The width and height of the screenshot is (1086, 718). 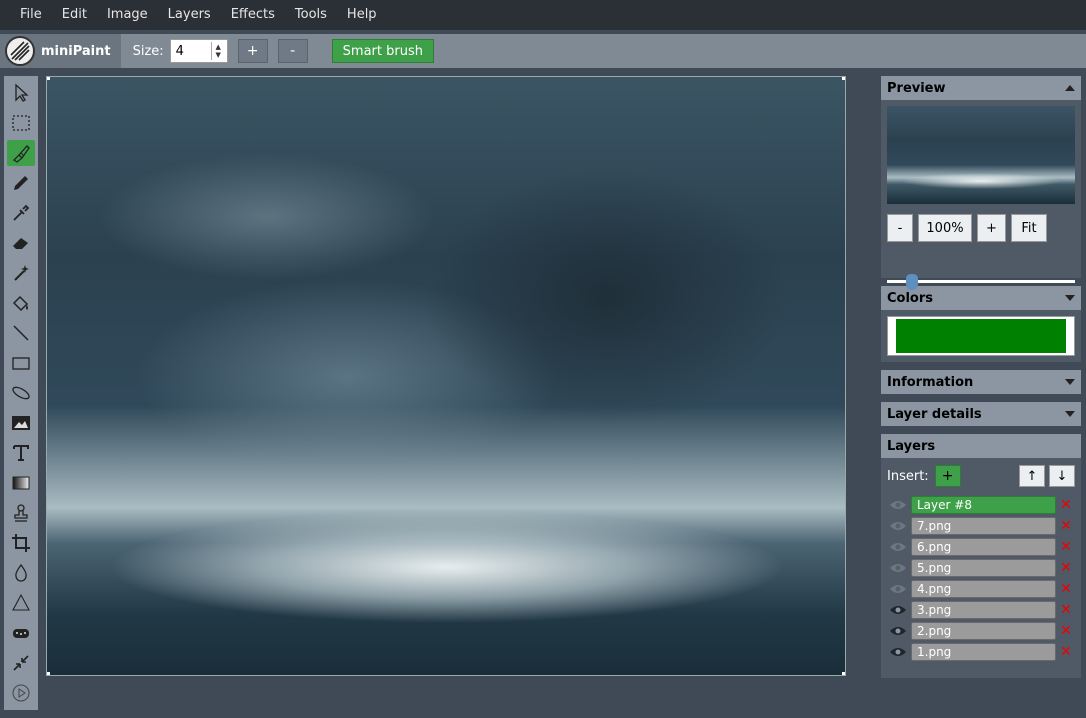 I want to click on tool-text, so click(x=21, y=453).